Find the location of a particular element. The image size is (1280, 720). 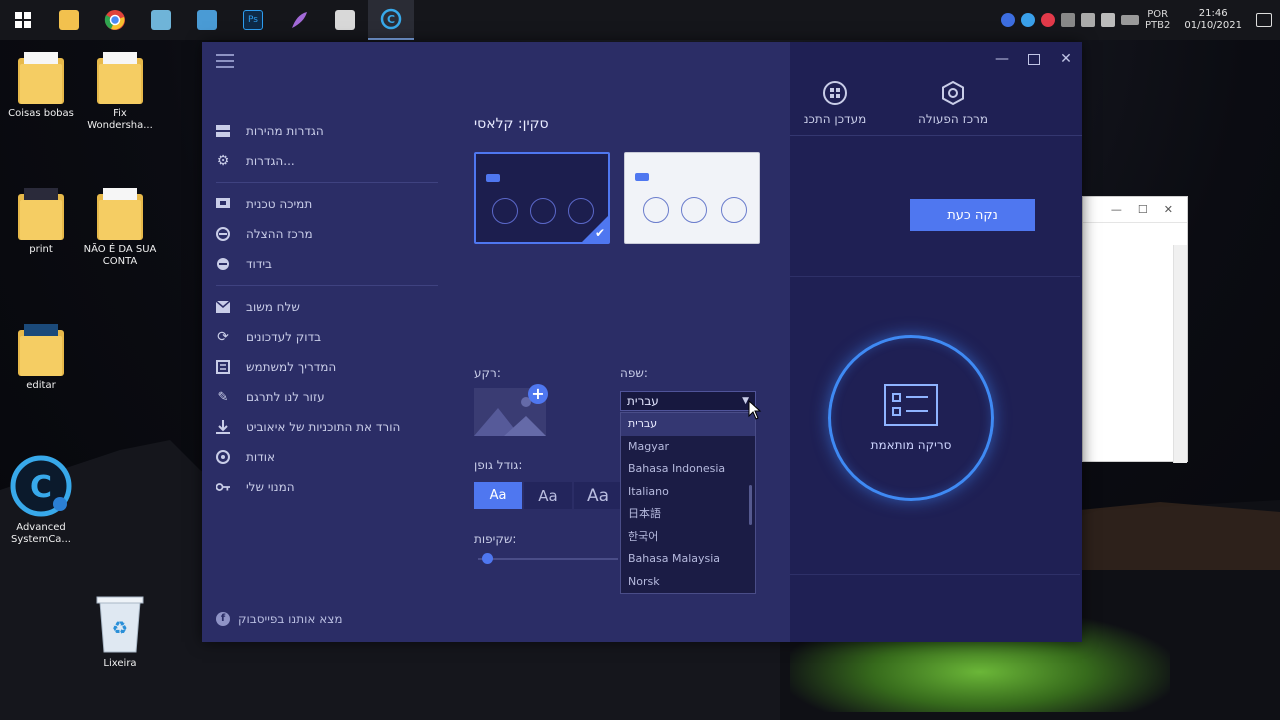

minimize-button: — is located at coordinates (1002, 59).